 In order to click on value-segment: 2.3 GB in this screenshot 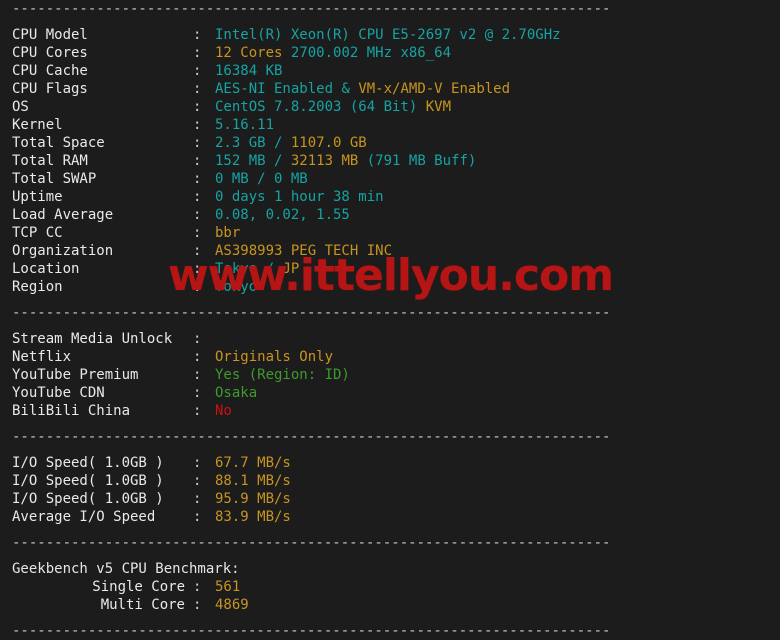, I will do `click(240, 143)`.